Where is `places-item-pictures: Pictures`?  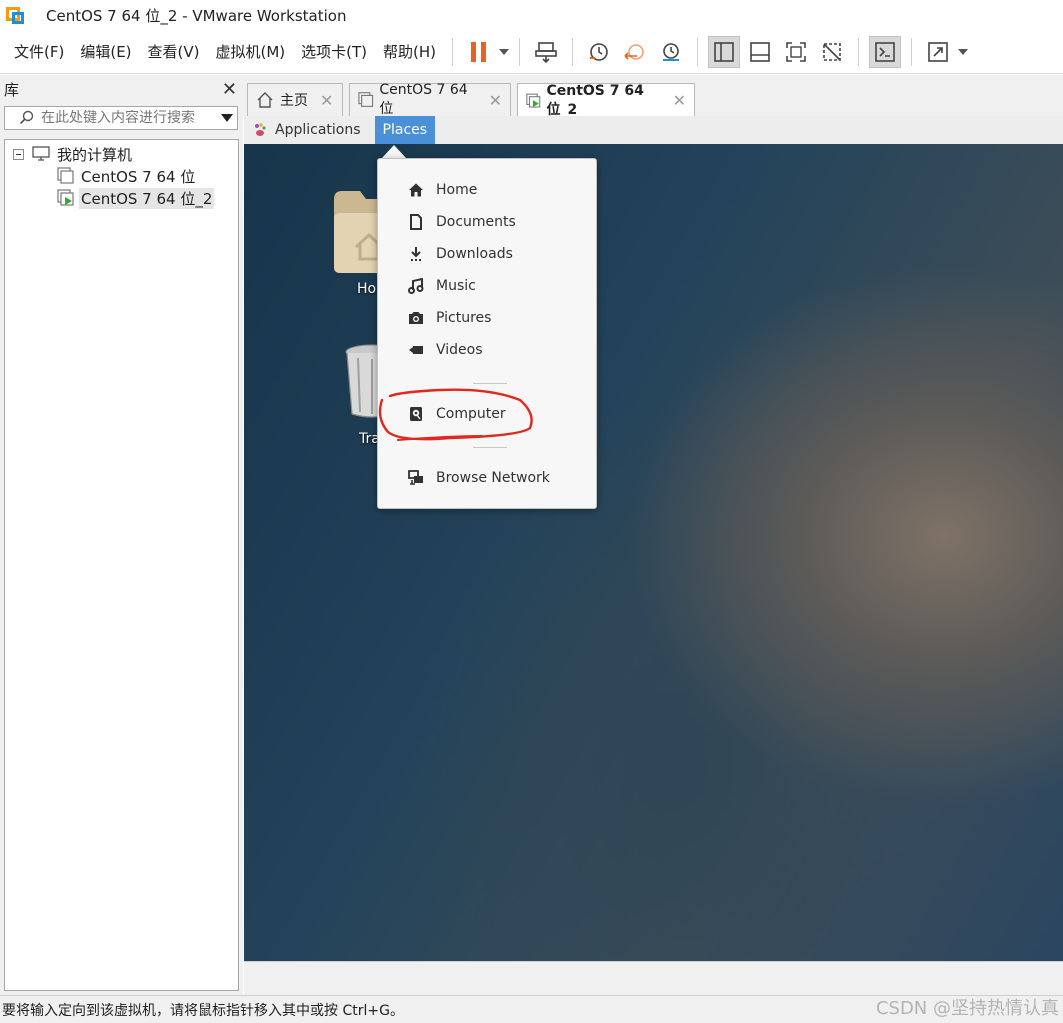
places-item-pictures: Pictures is located at coordinates (449, 318).